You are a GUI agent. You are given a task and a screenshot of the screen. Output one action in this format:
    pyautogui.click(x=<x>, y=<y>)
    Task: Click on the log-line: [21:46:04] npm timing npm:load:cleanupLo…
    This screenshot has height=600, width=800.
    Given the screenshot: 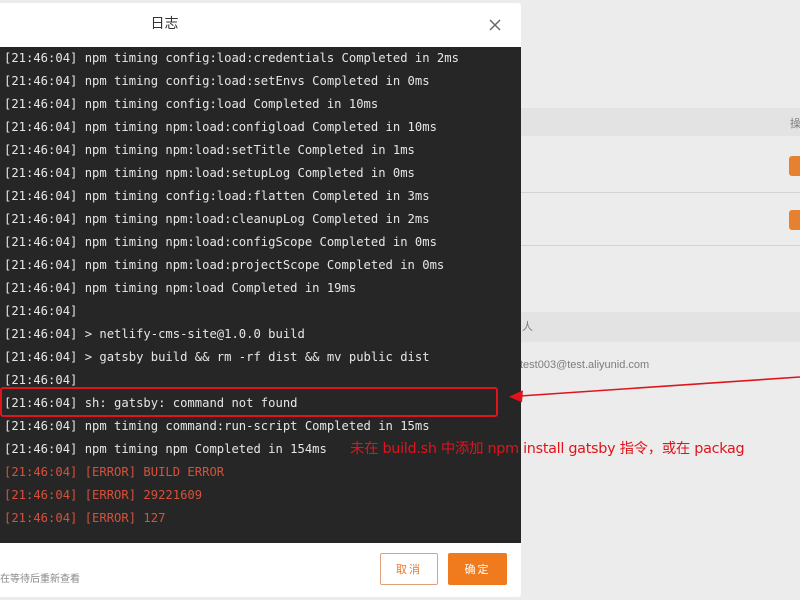 What is the action you would take?
    pyautogui.click(x=217, y=219)
    